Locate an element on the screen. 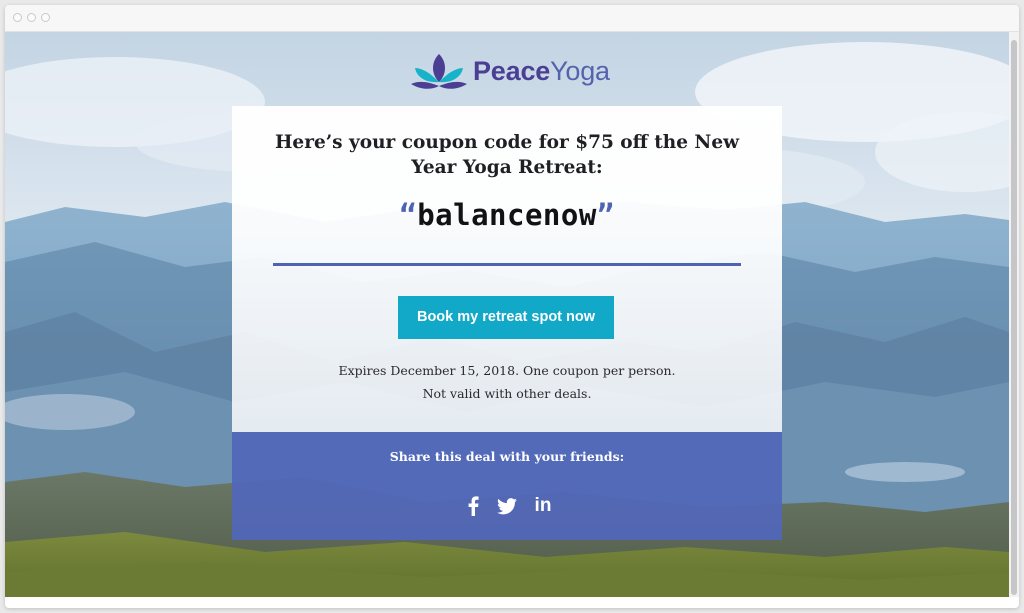  open-quote: “ is located at coordinates (408, 215).